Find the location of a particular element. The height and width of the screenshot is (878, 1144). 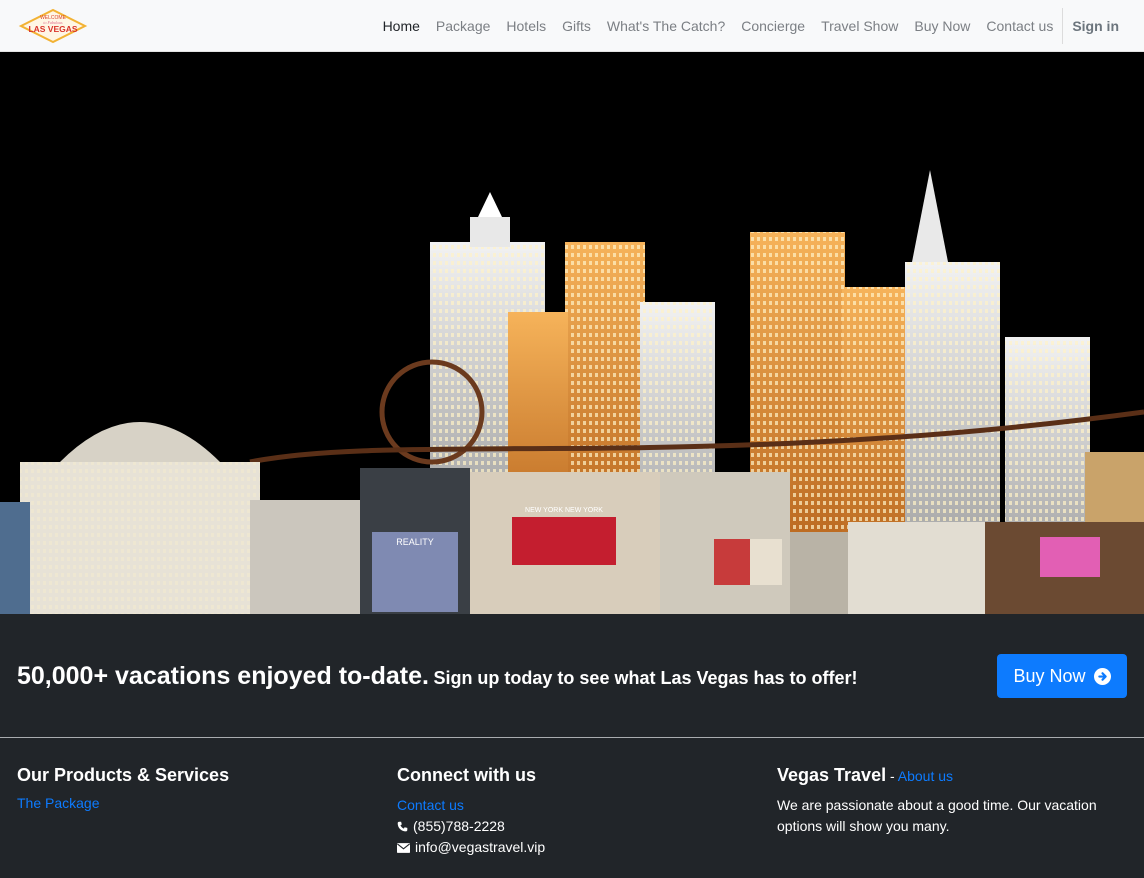

nav-concierge: Concierge is located at coordinates (773, 26).